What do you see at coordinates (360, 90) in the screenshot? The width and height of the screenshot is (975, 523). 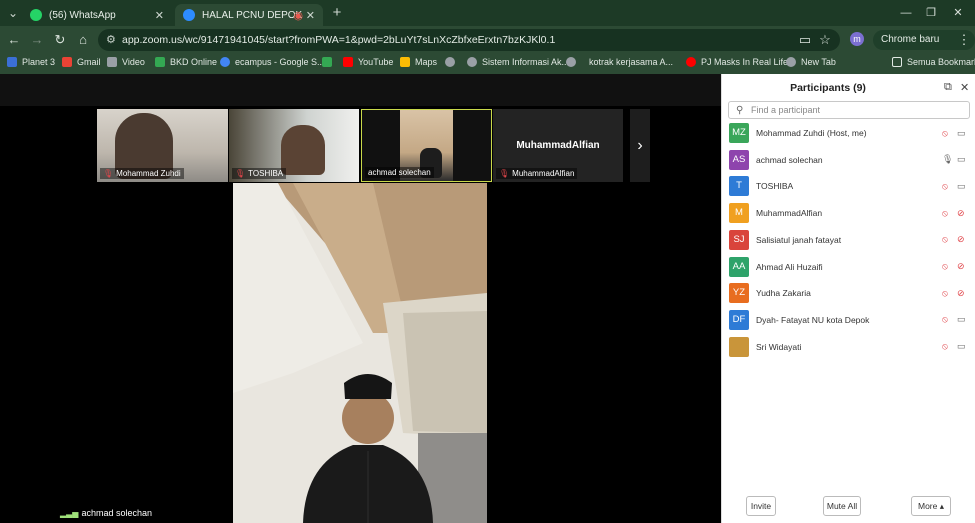 I see `stage-header` at bounding box center [360, 90].